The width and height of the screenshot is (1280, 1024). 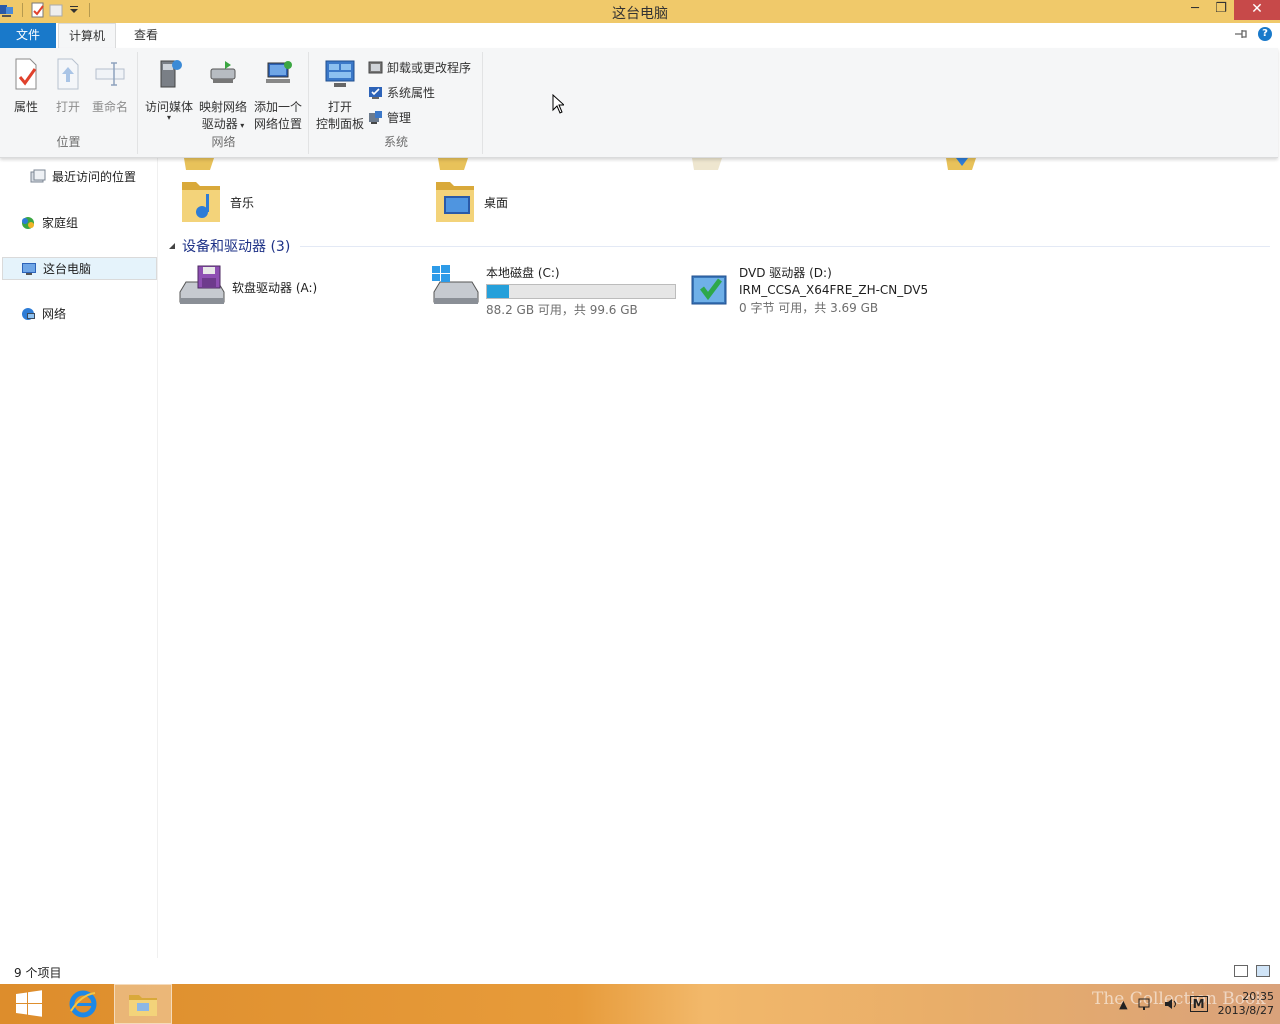 I want to click on nav-item-recent-places: 最近访问的位置, so click(x=83, y=176).